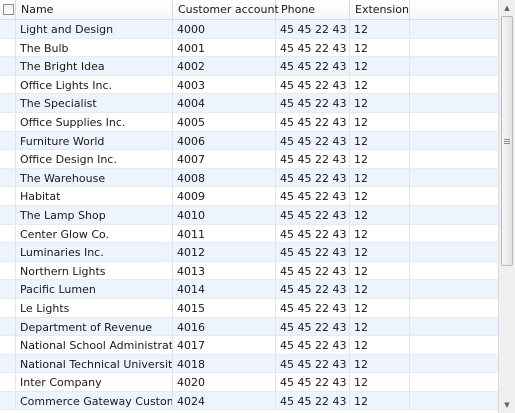  I want to click on cell-name: Northern Lights, so click(94, 270).